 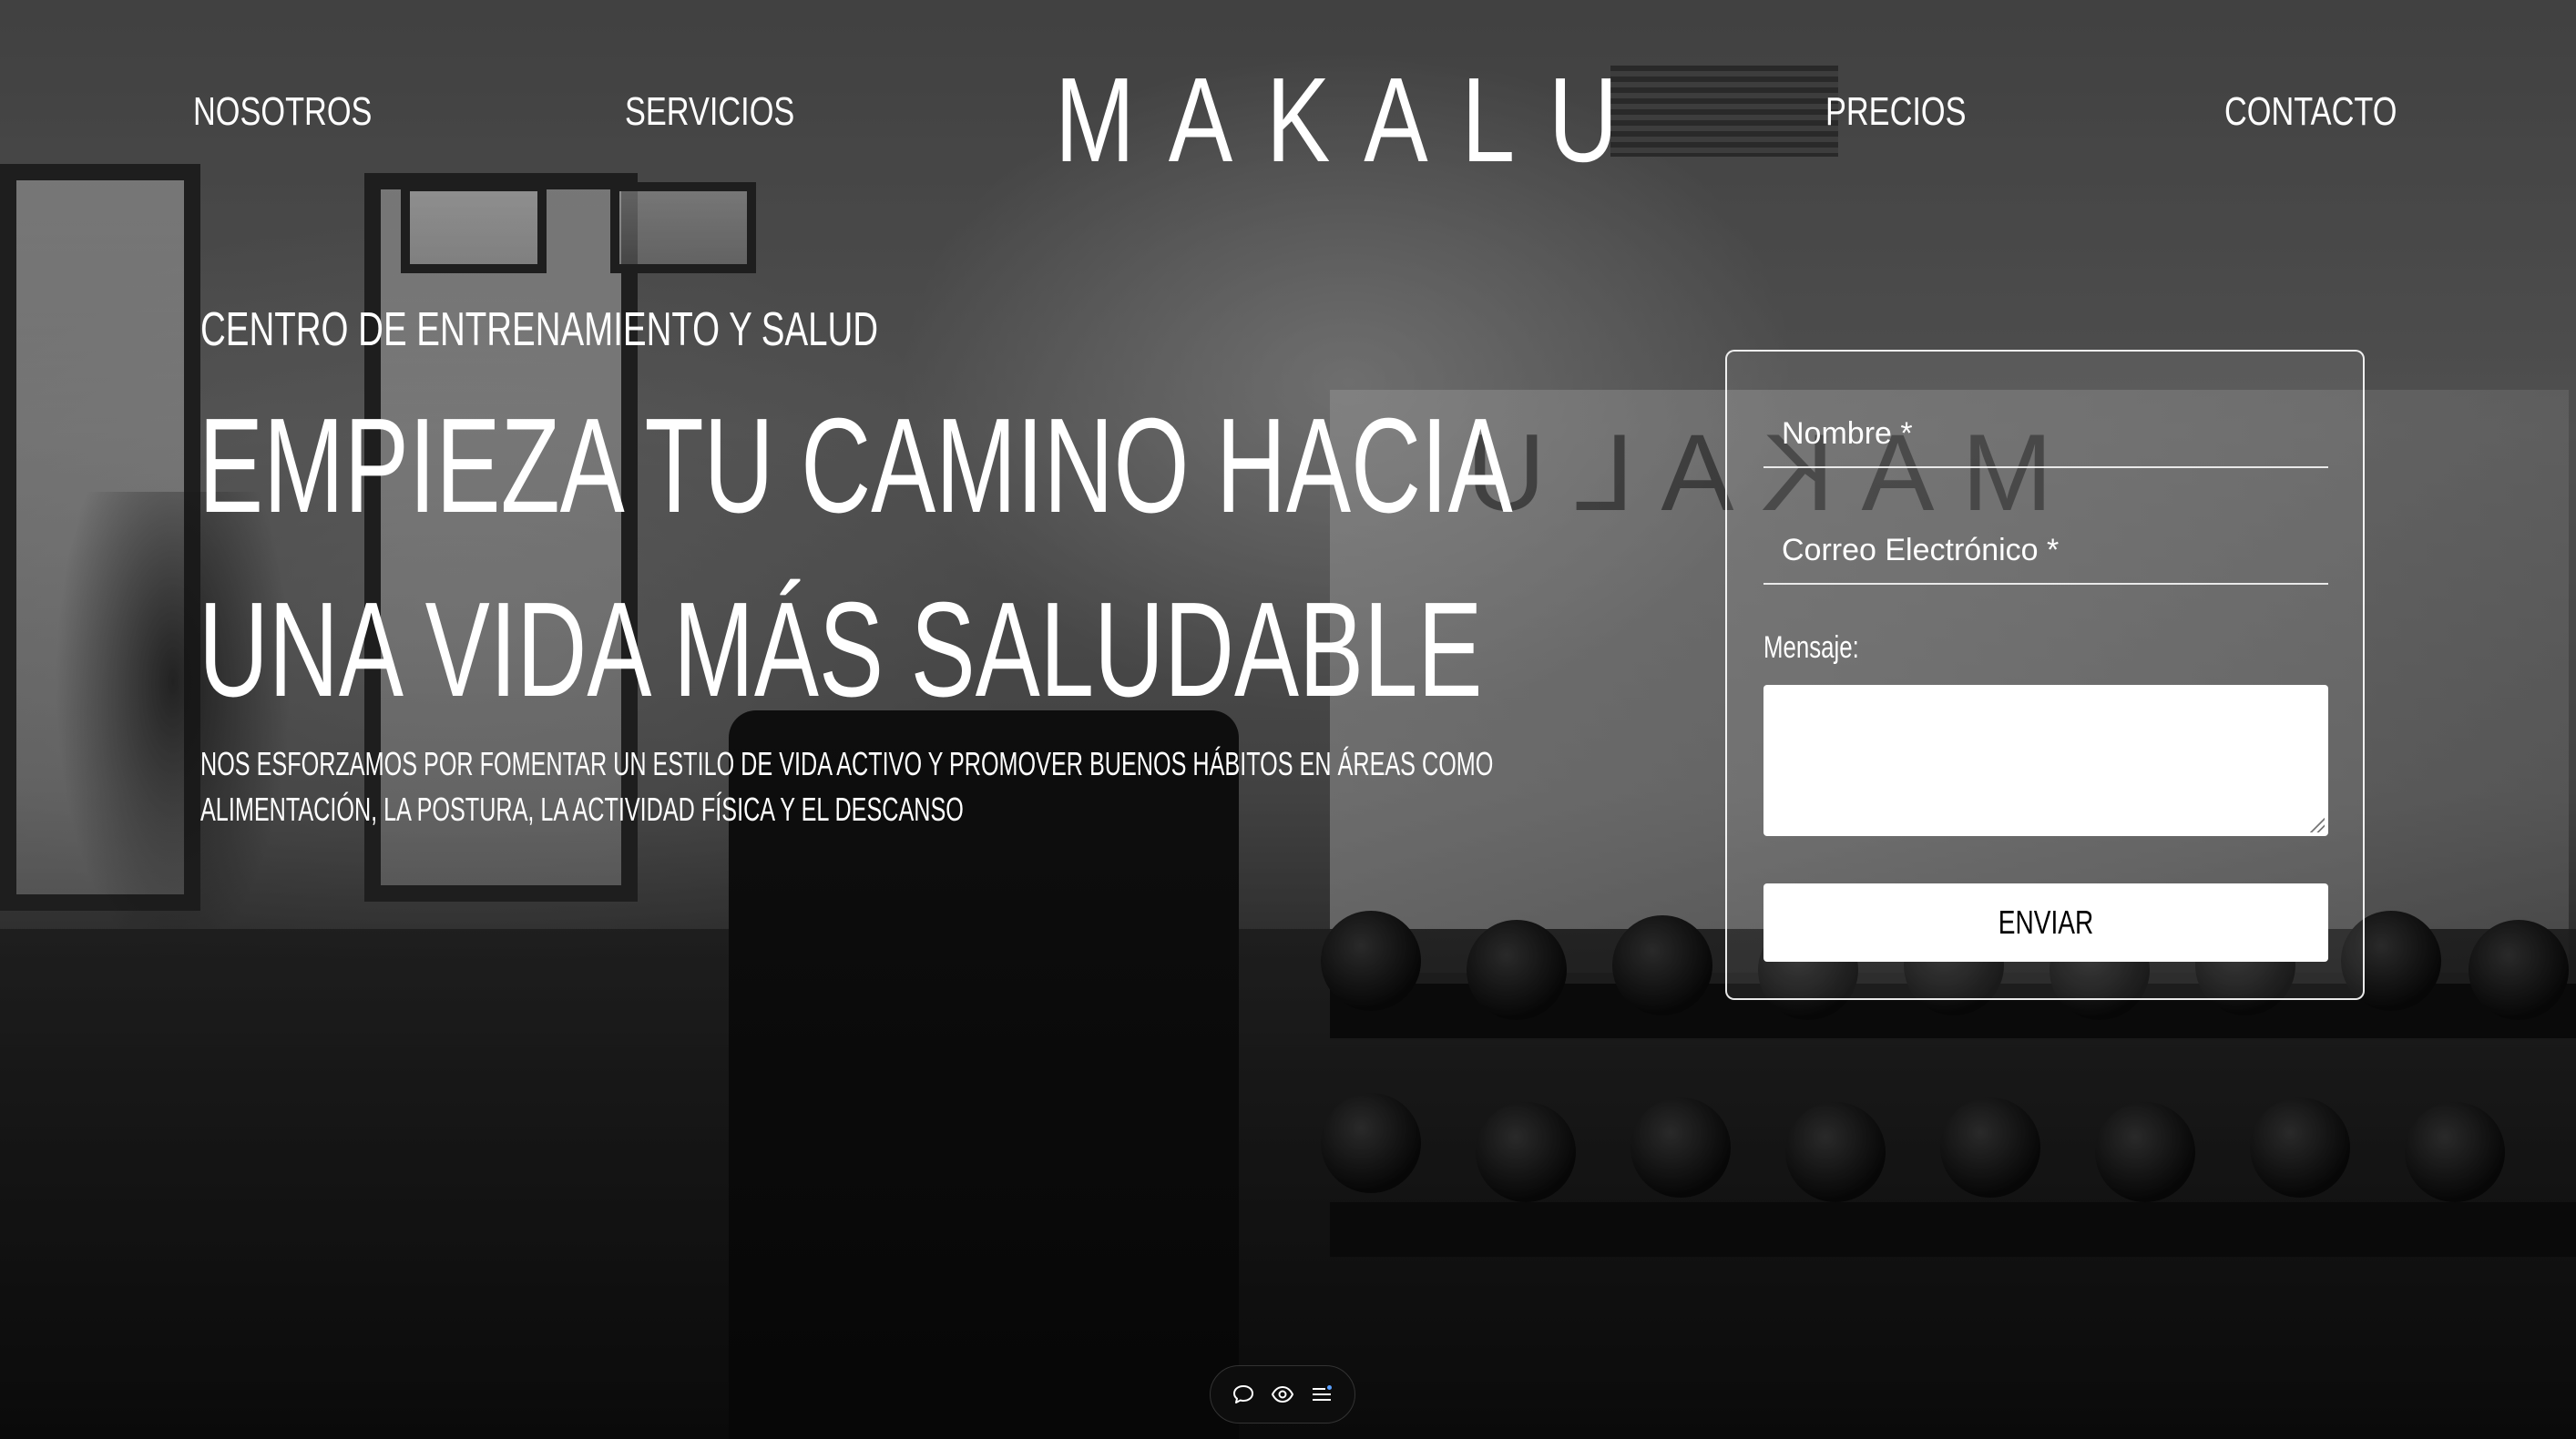 What do you see at coordinates (2316, 824) in the screenshot?
I see `resize-grip-icon` at bounding box center [2316, 824].